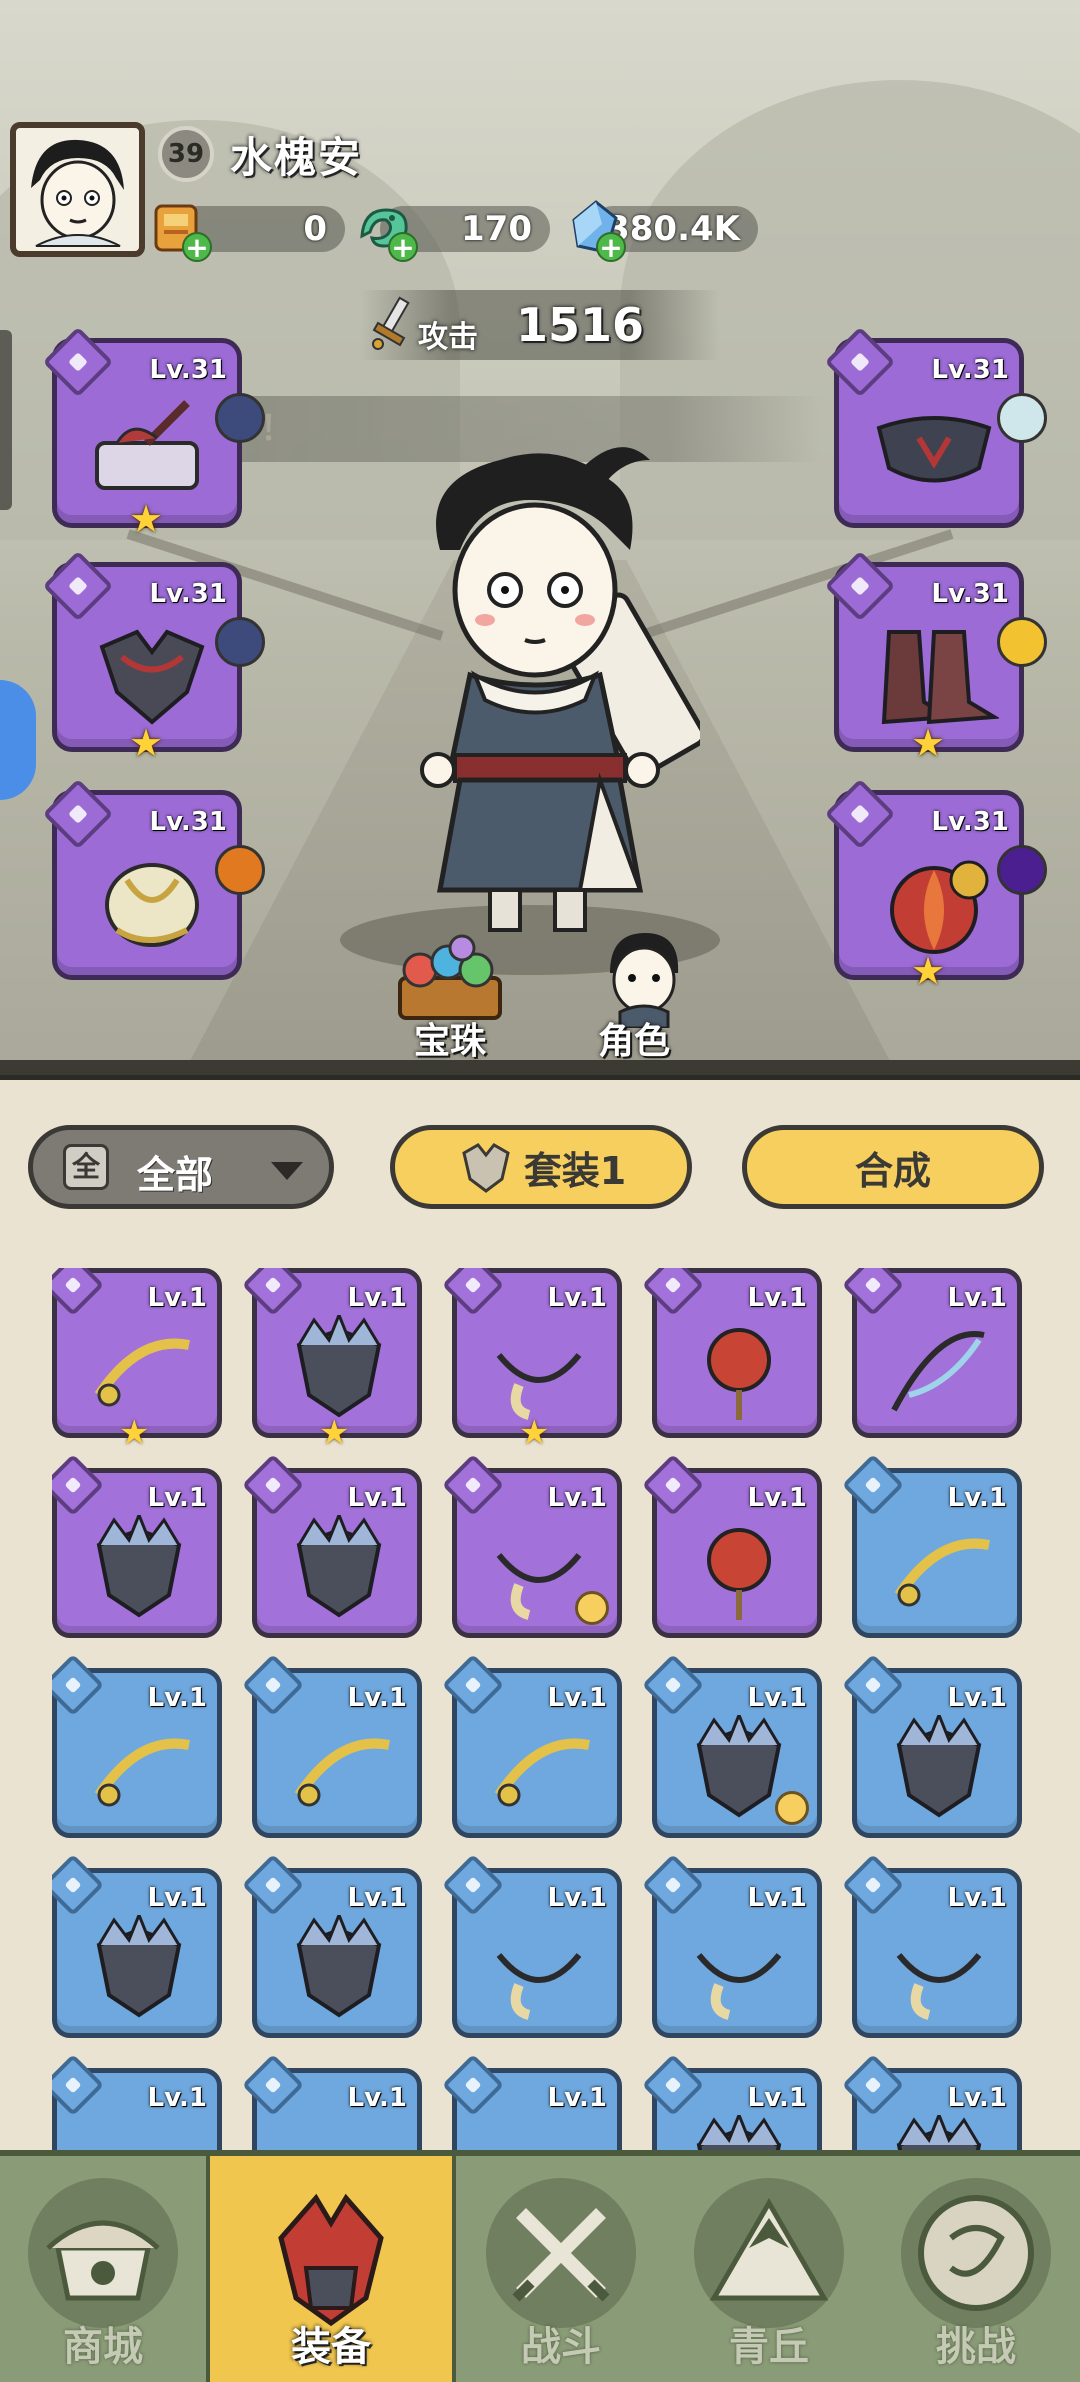 Image resolution: width=1080 pixels, height=2382 pixels. What do you see at coordinates (103, 2253) in the screenshot?
I see `shop-icon` at bounding box center [103, 2253].